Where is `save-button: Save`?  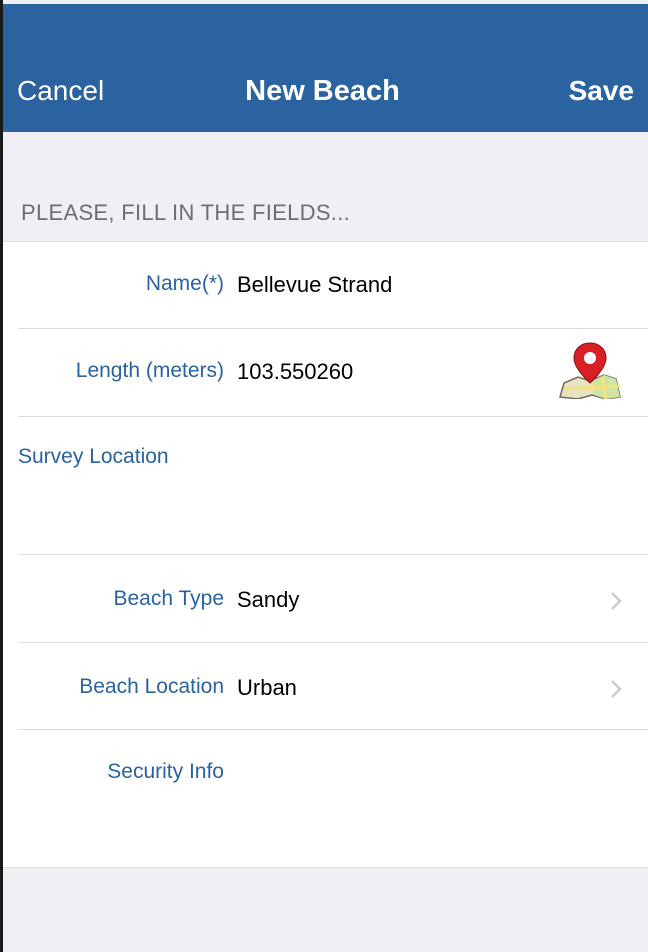
save-button: Save is located at coordinates (601, 91).